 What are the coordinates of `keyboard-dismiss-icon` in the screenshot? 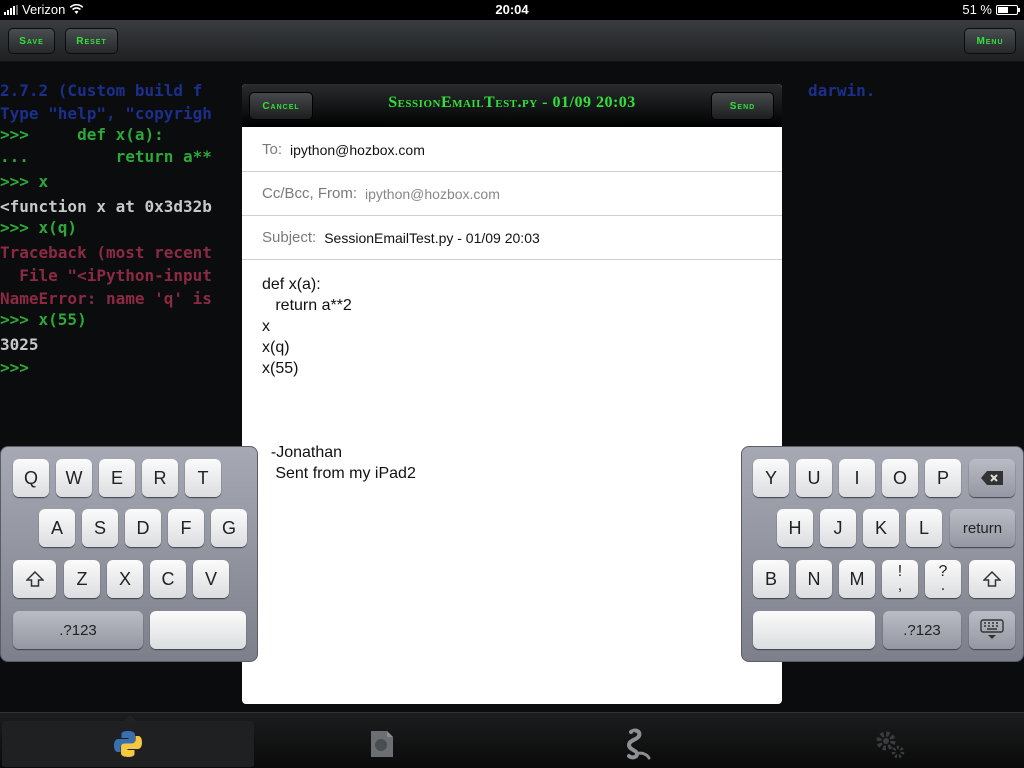 It's located at (992, 629).